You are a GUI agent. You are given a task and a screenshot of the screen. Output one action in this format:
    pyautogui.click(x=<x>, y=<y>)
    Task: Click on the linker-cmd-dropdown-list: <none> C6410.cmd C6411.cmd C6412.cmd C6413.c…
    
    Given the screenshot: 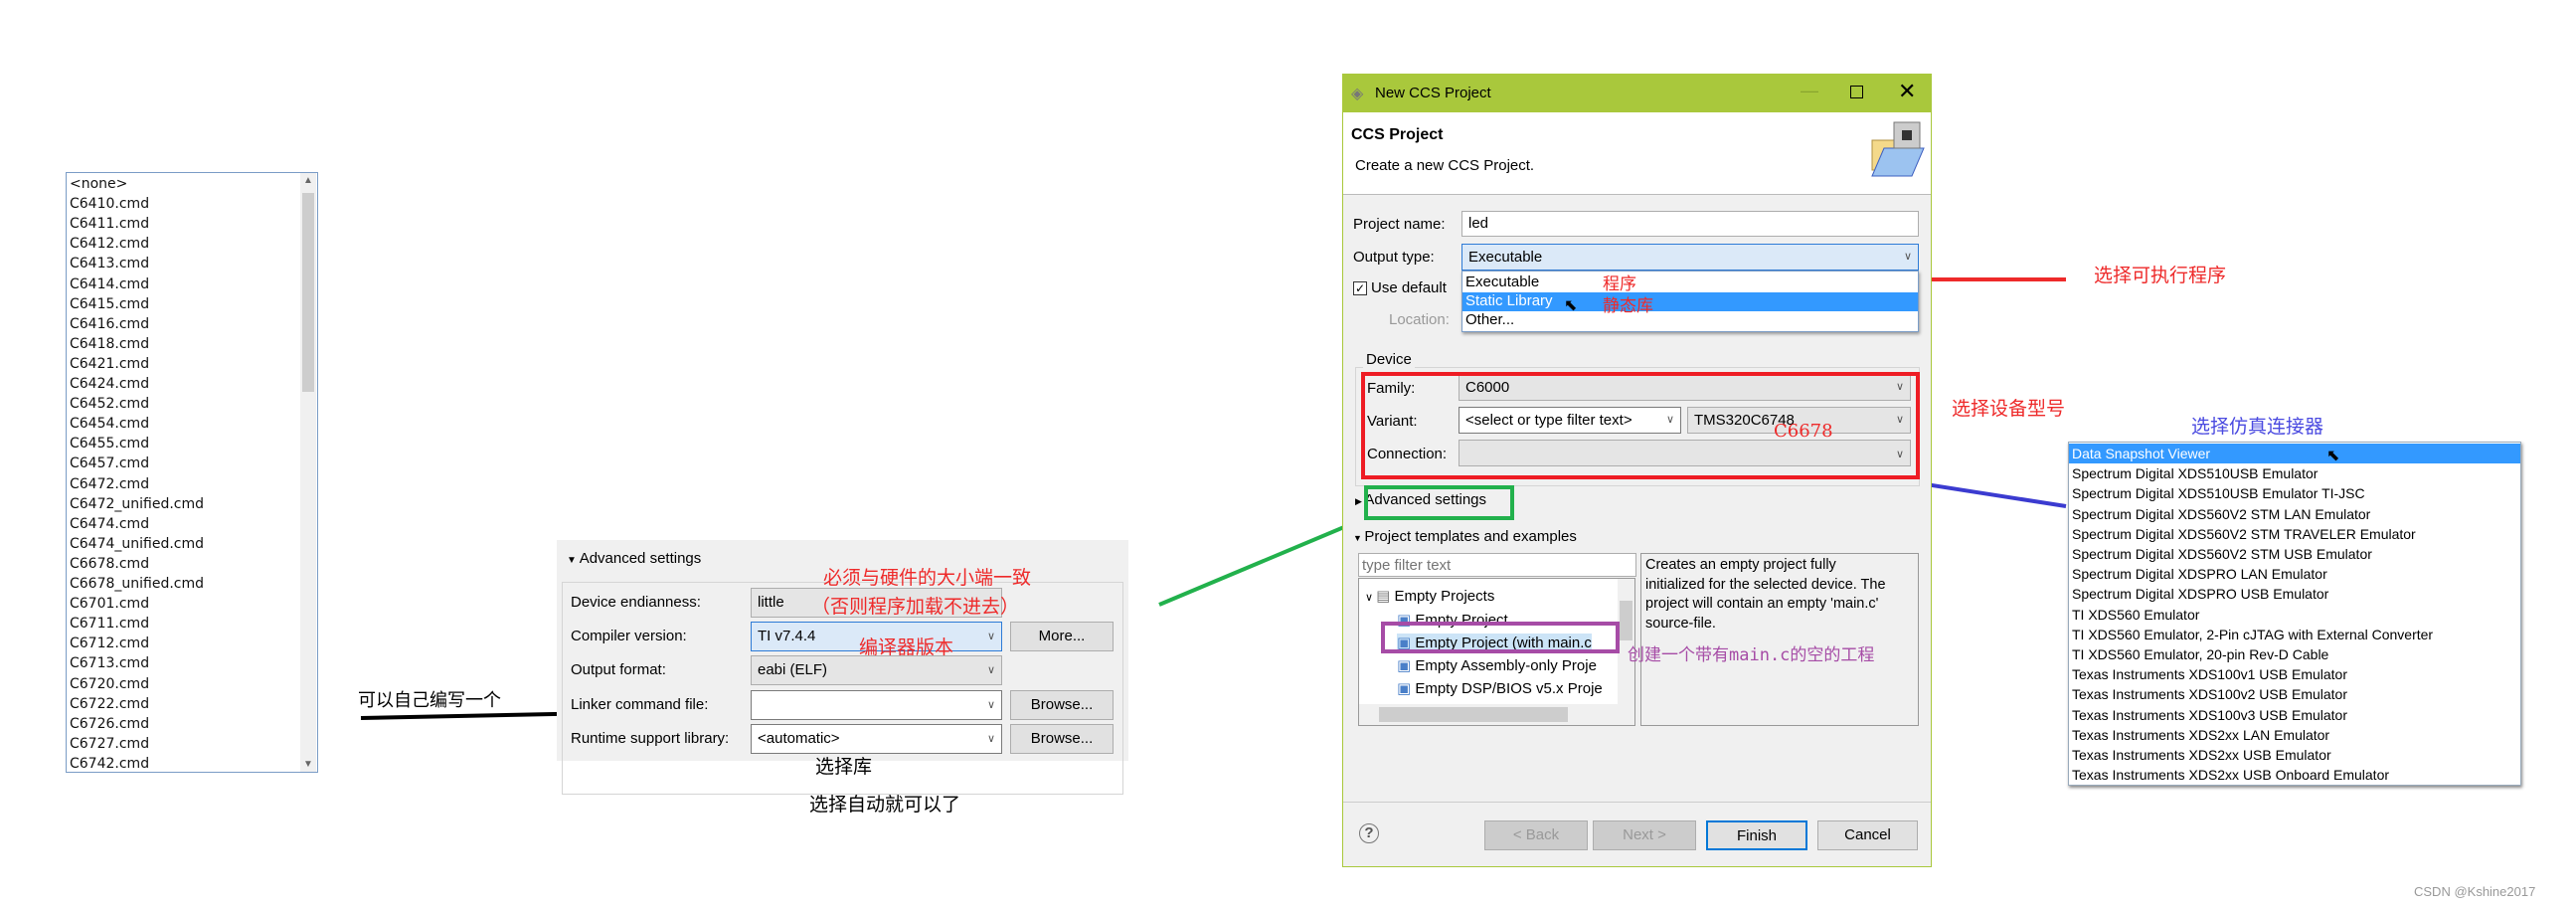 What is the action you would take?
    pyautogui.click(x=192, y=472)
    